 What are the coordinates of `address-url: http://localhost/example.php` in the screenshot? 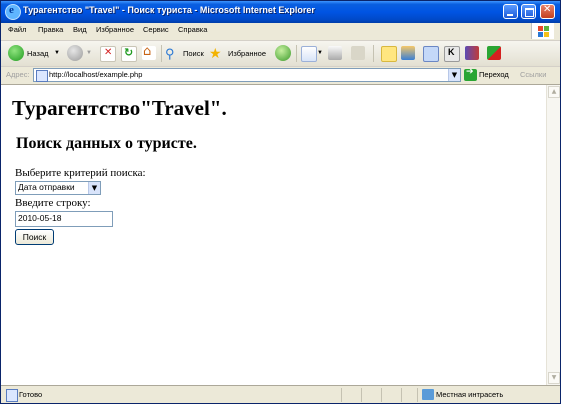 It's located at (95, 74).